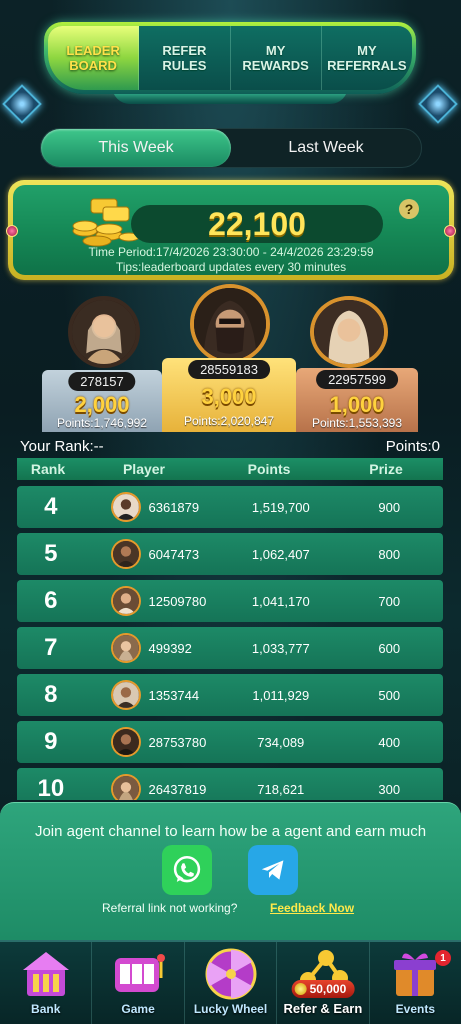  What do you see at coordinates (328, 989) in the screenshot?
I see `refer-reward-amount: 50,000` at bounding box center [328, 989].